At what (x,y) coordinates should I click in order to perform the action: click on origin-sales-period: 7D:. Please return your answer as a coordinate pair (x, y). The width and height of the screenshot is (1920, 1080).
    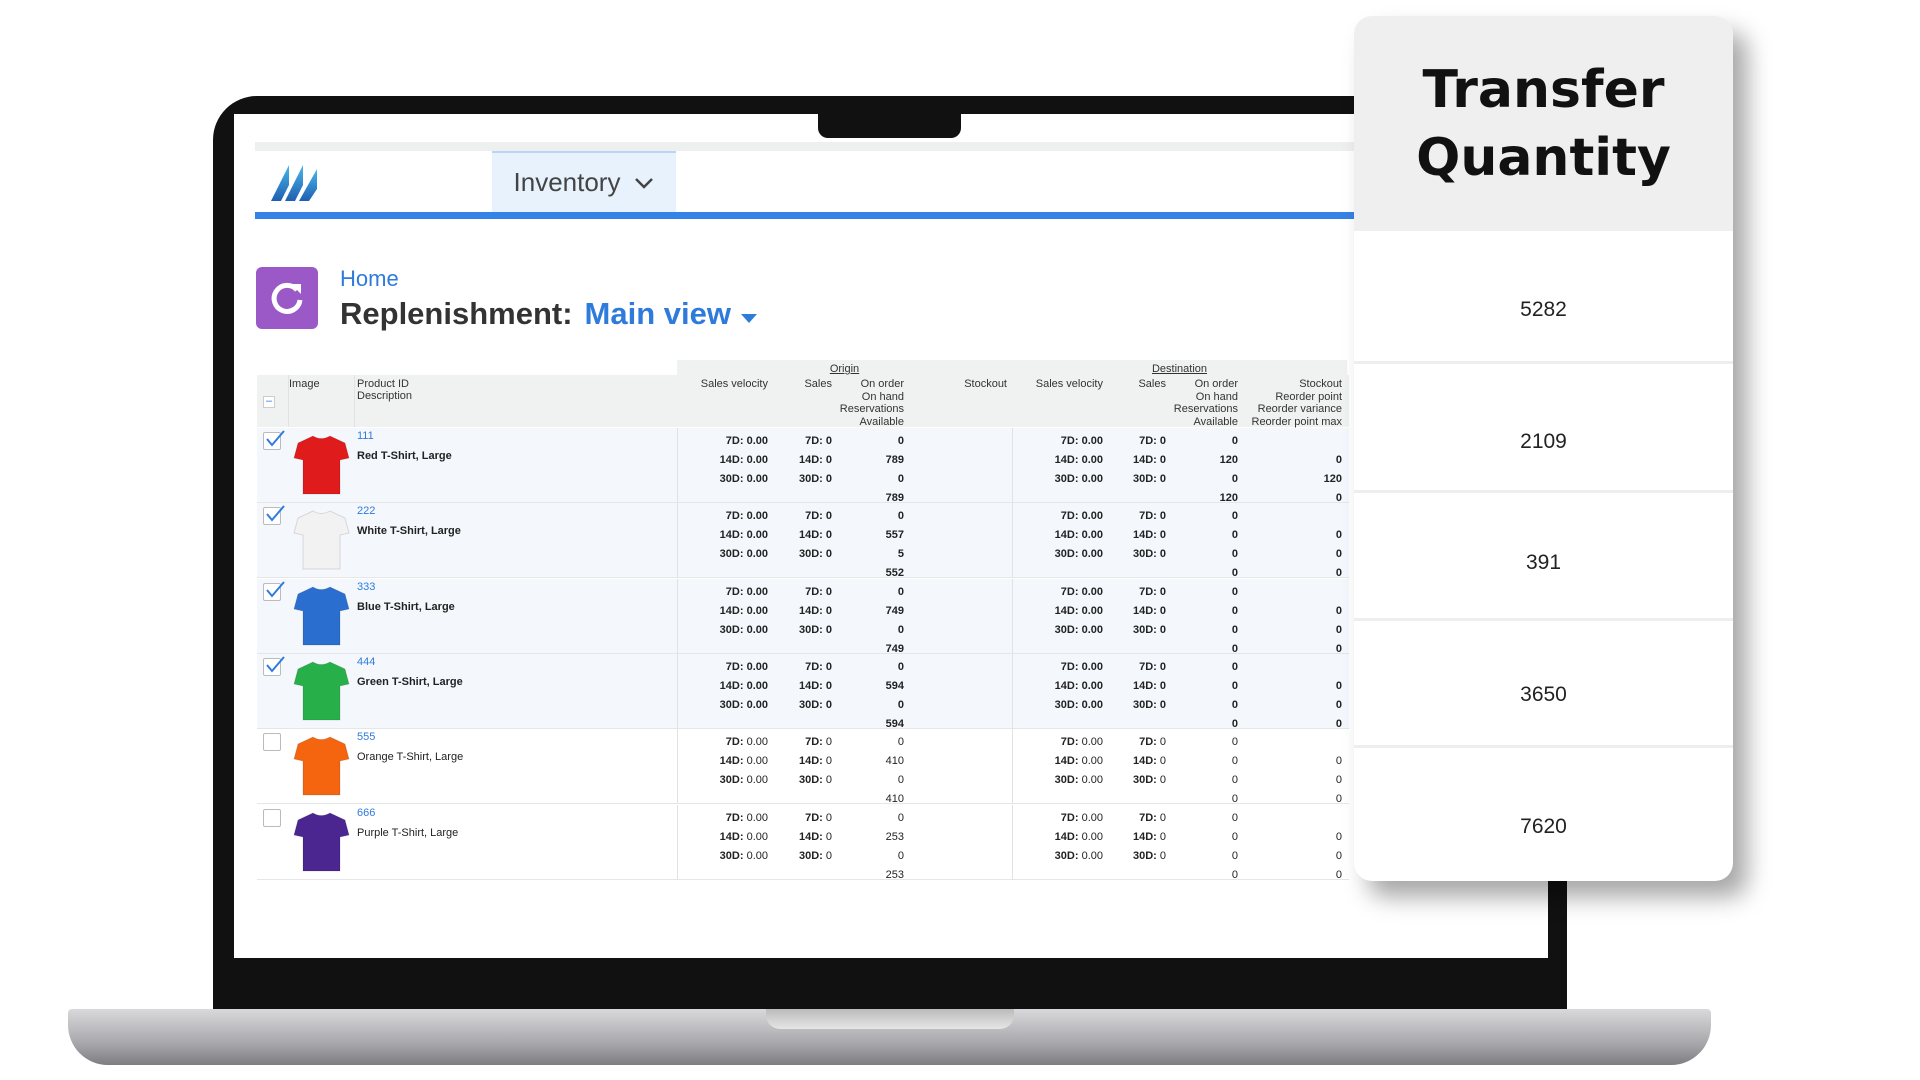
    Looking at the image, I should click on (814, 666).